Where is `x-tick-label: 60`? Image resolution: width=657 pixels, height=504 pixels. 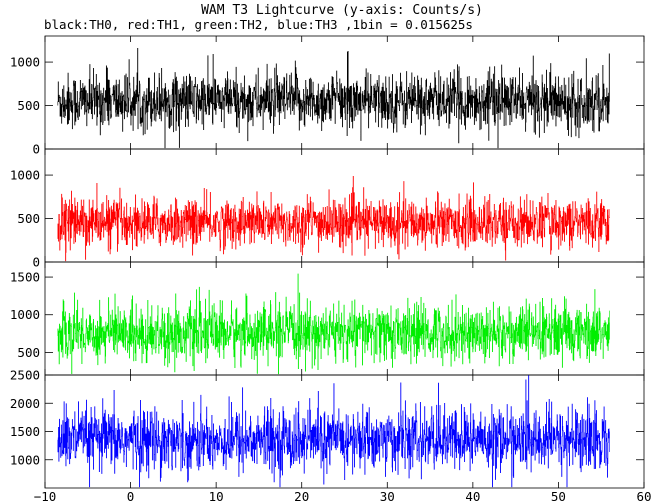 x-tick-label: 60 is located at coordinates (643, 496).